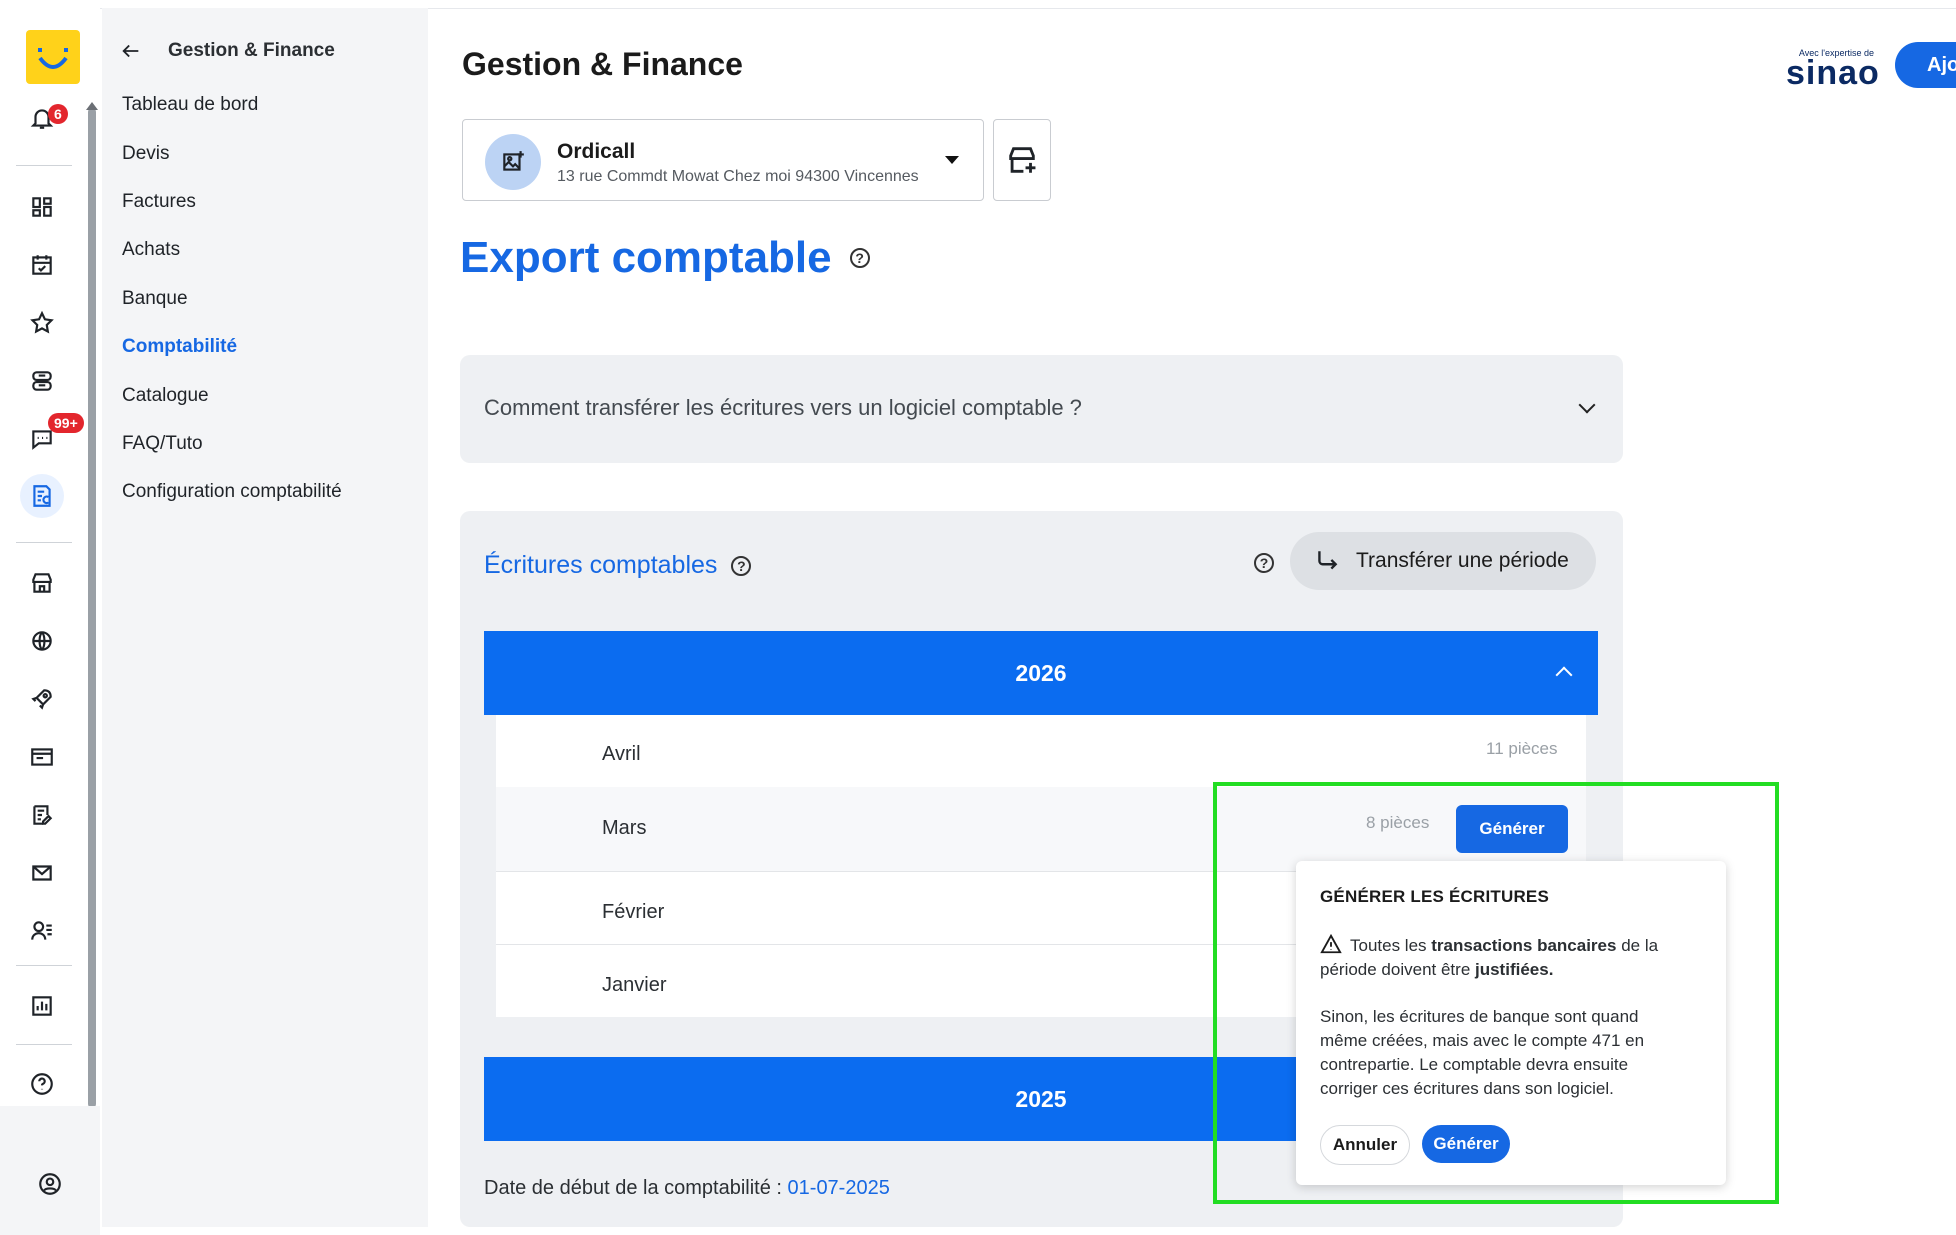  I want to click on nav-item-banque: Banque, so click(155, 299).